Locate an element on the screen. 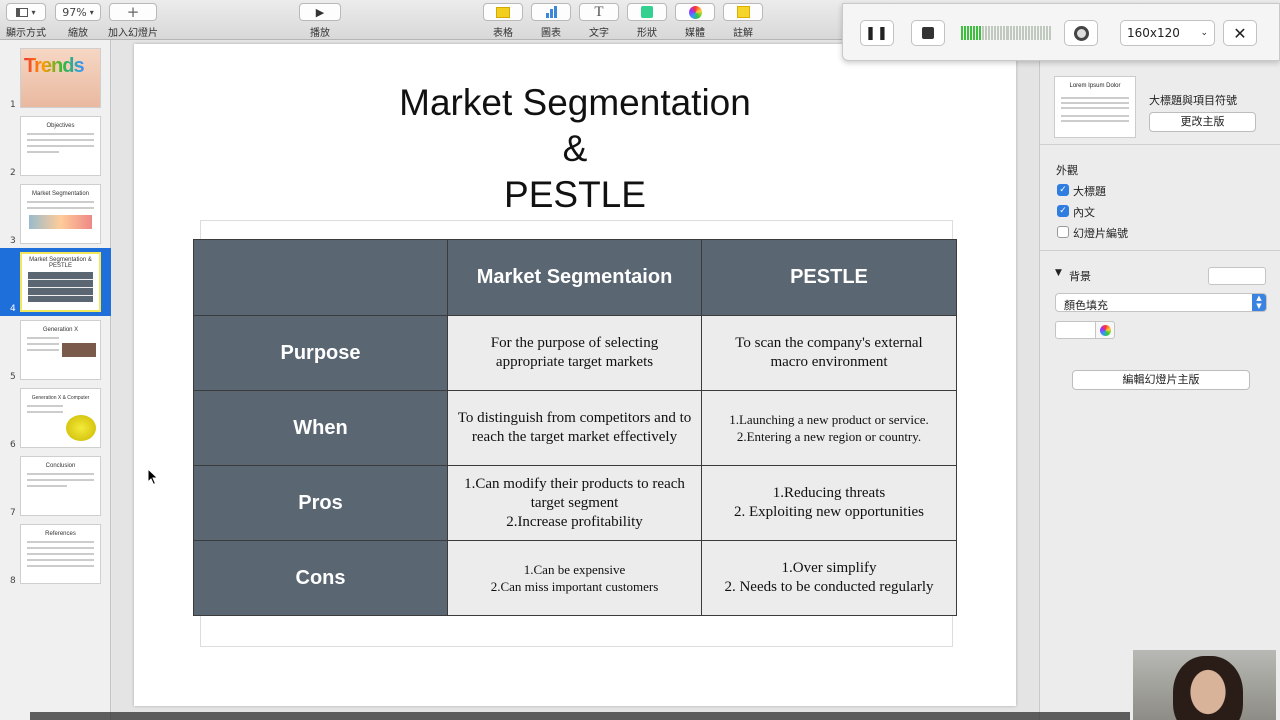 The width and height of the screenshot is (1280, 720). fill-type-select: 顏色填充 ▲ ▼ is located at coordinates (1161, 302).